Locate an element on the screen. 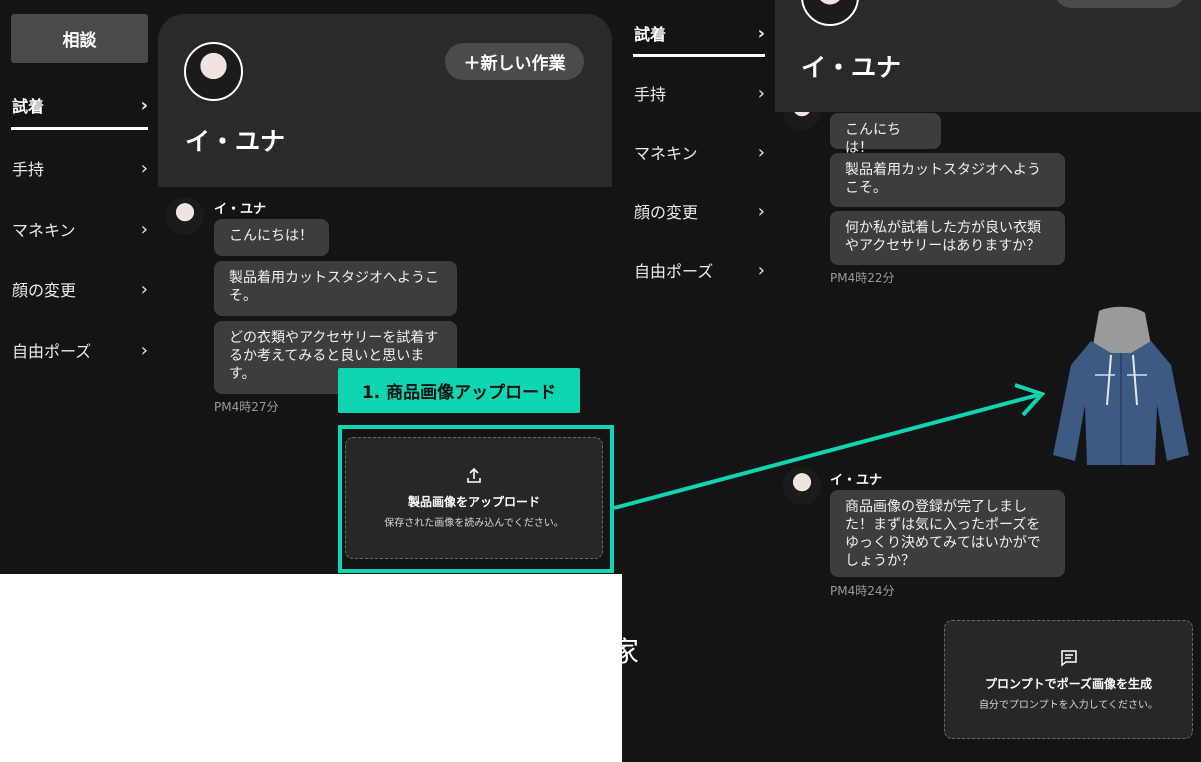 This screenshot has height=762, width=1201. upload-icon is located at coordinates (474, 475).